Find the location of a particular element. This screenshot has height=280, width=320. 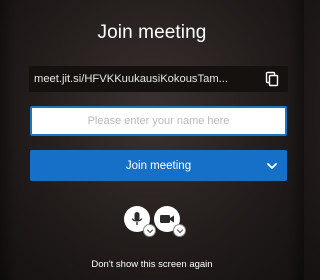

microphone-toggle-button is located at coordinates (140, 221).